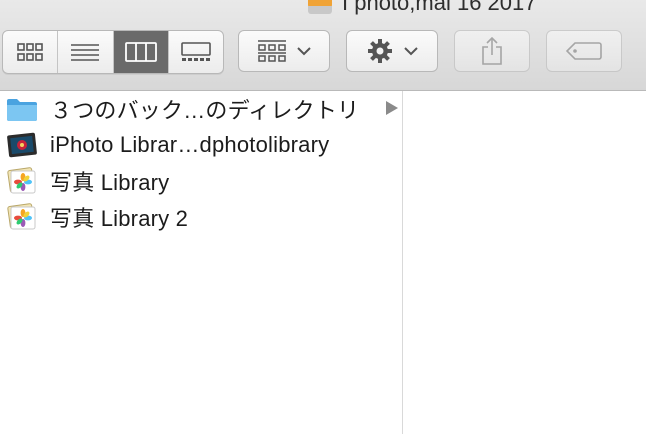 The width and height of the screenshot is (646, 434). Describe the element at coordinates (201, 181) in the screenshot. I see `list-item: 写真 Library` at that location.